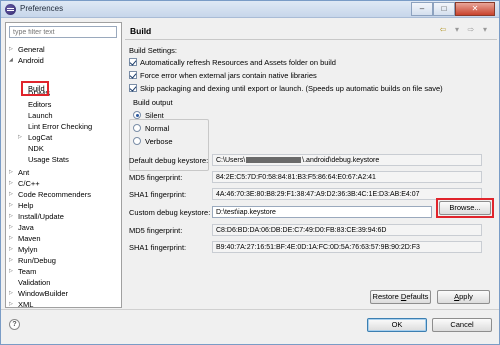 The height and width of the screenshot is (345, 500). I want to click on tree-item-run-debug: ▷ Run/Debug, so click(32, 260).